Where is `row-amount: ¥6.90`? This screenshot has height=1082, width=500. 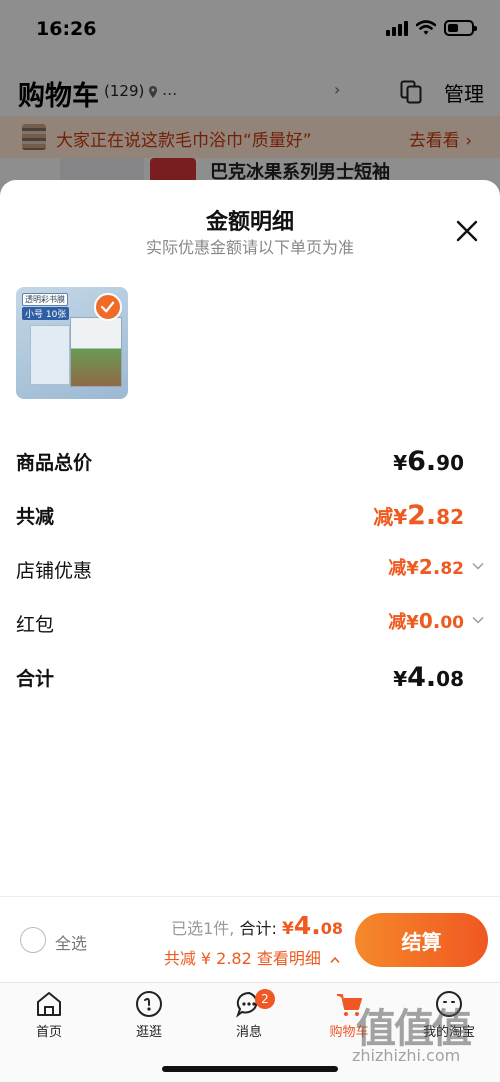
row-amount: ¥6.90 is located at coordinates (428, 461).